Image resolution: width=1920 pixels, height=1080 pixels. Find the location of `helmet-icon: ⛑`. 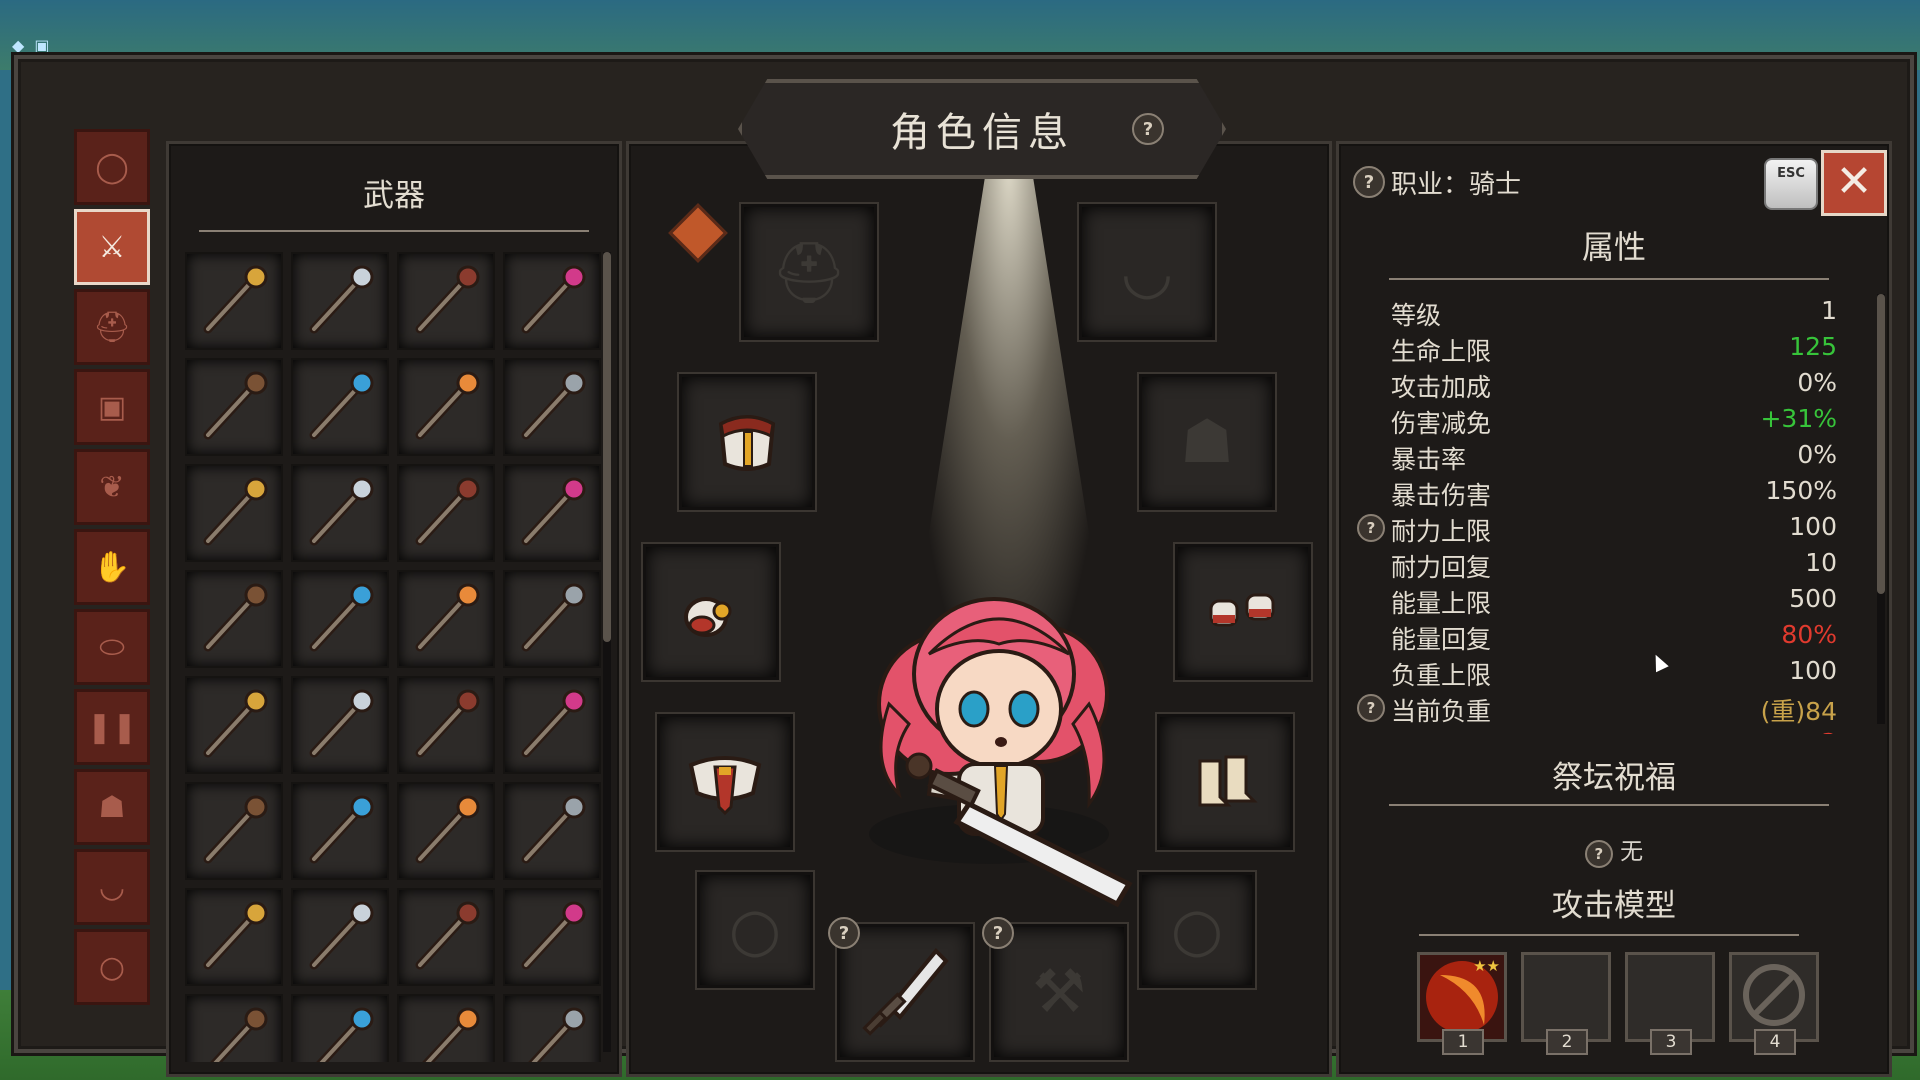

helmet-icon: ⛑ is located at coordinates (112, 327).